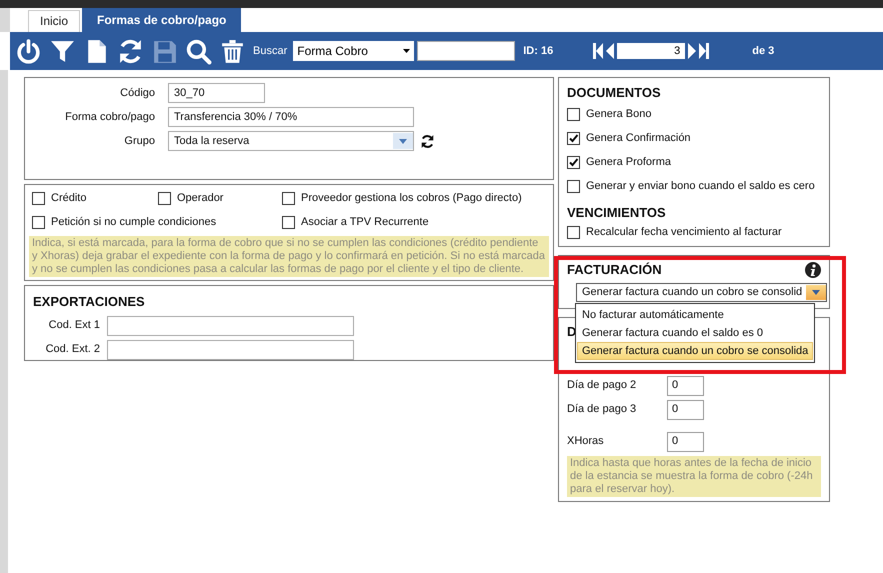  Describe the element at coordinates (598, 51) in the screenshot. I see `first-record-icon` at that location.